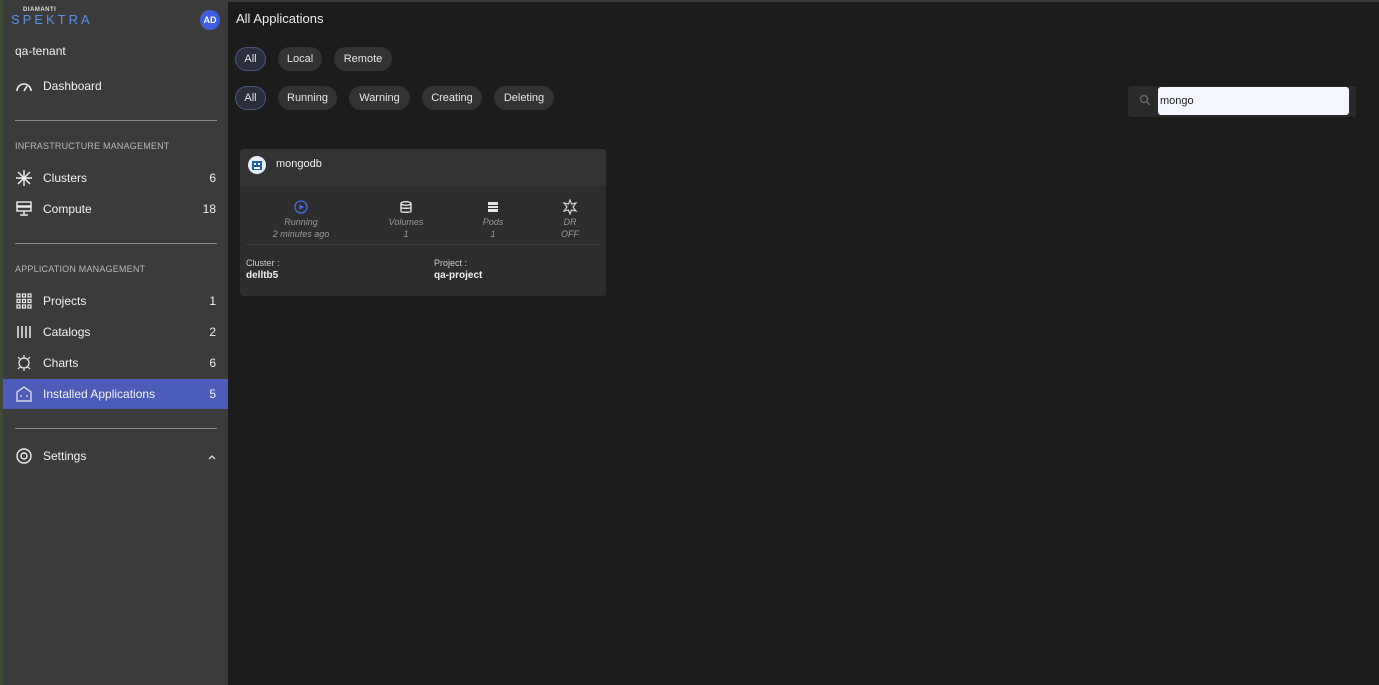 Image resolution: width=1379 pixels, height=685 pixels. I want to click on volumes-label: Volumes, so click(406, 222).